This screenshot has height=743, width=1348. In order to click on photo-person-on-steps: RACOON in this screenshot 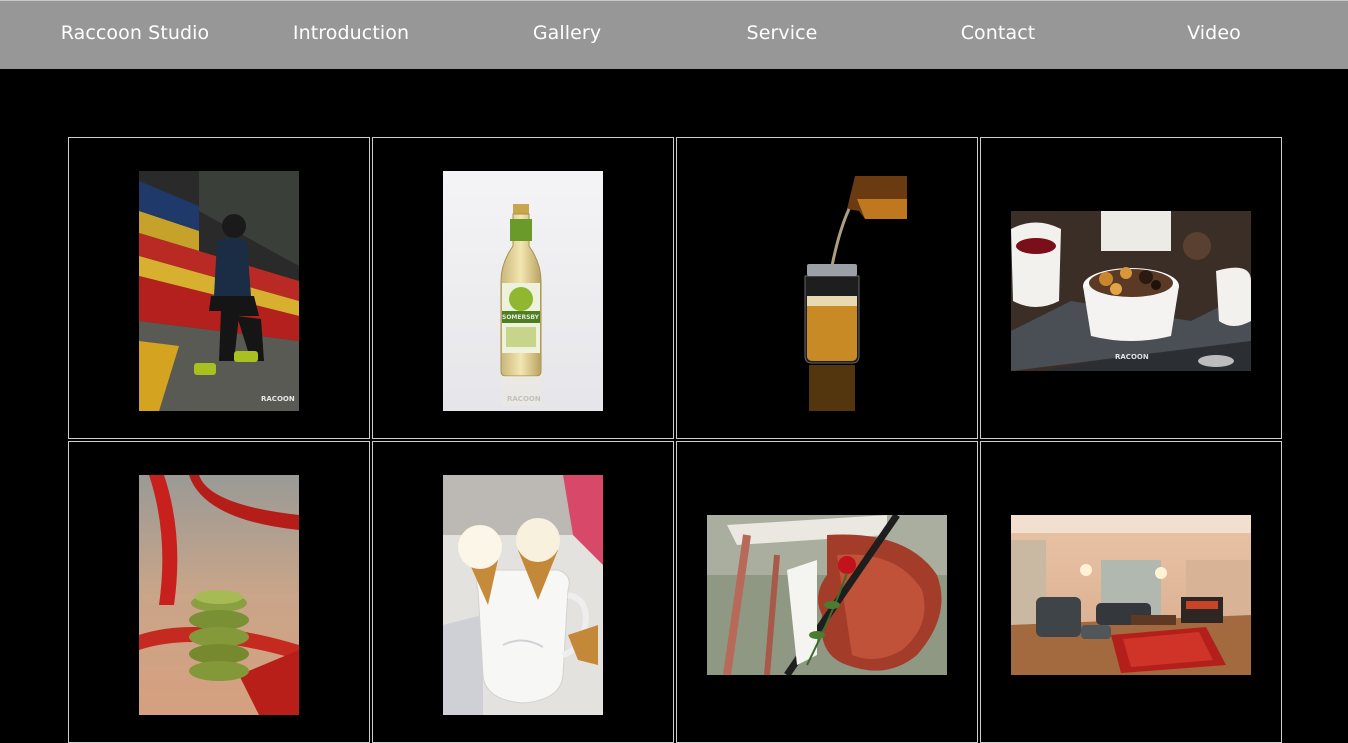, I will do `click(219, 291)`.